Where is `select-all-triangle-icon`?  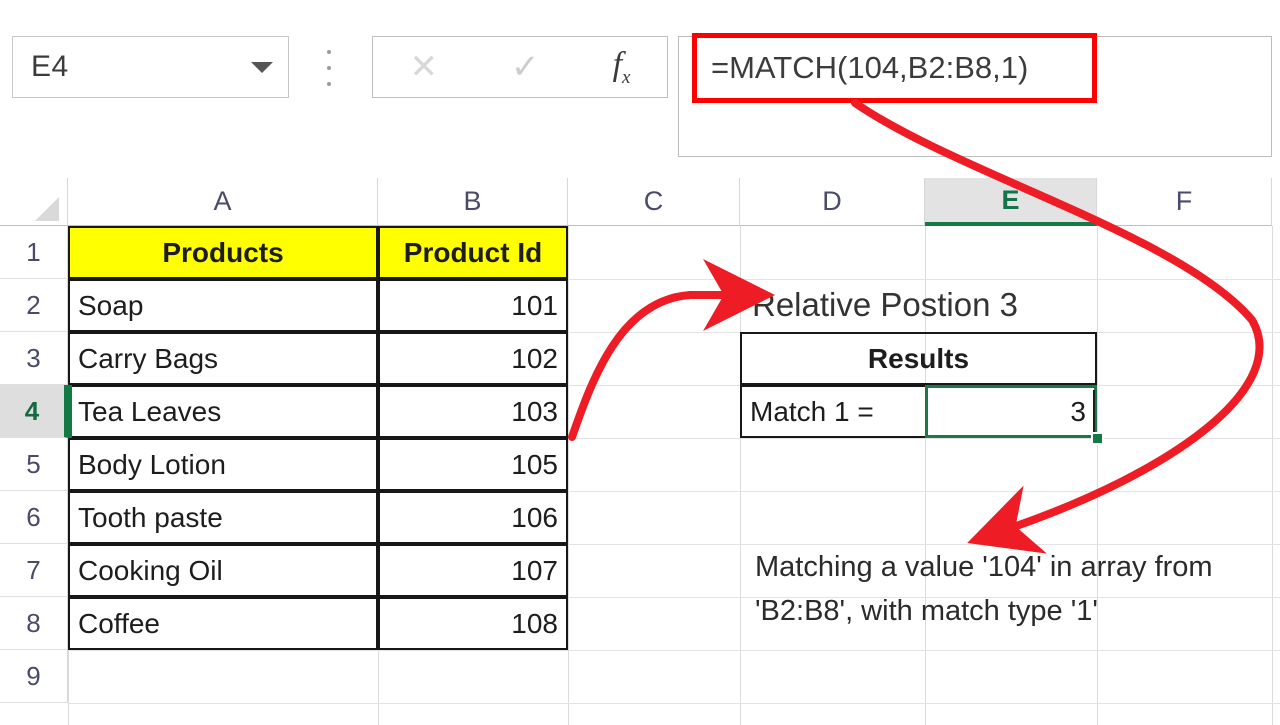
select-all-triangle-icon is located at coordinates (47, 209).